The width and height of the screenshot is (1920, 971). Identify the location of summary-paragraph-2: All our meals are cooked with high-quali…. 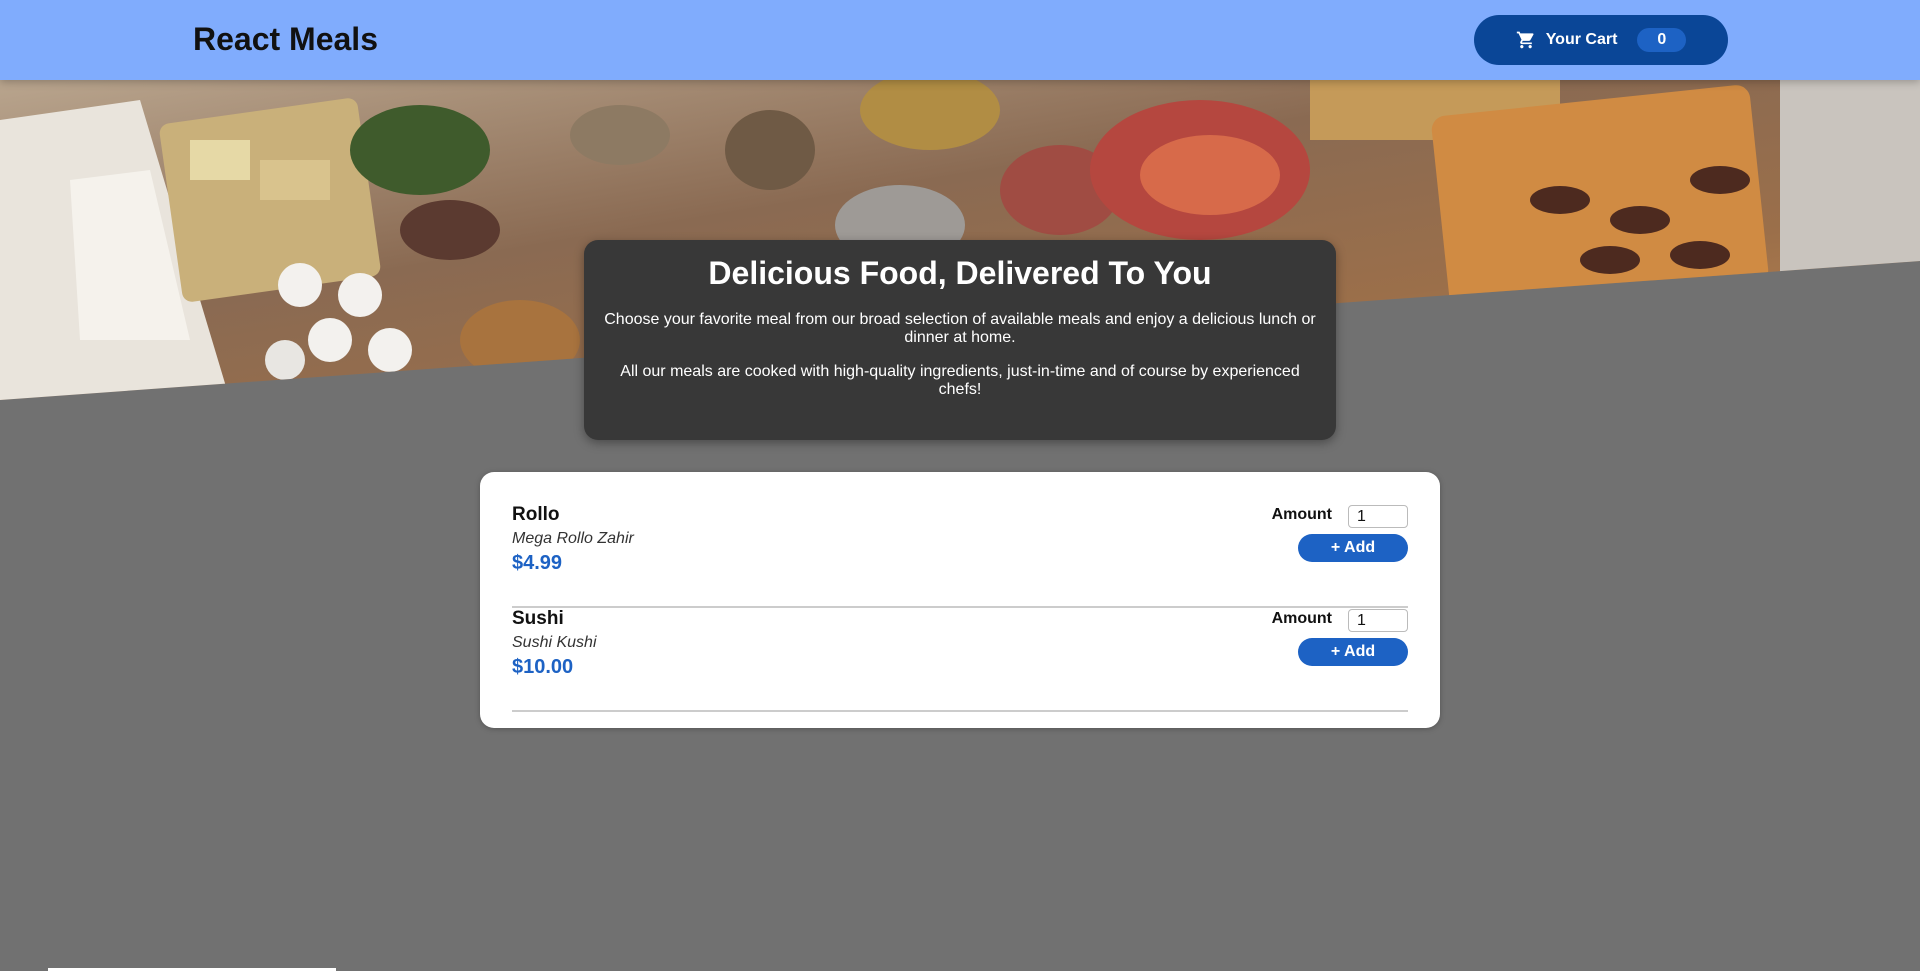
(960, 381).